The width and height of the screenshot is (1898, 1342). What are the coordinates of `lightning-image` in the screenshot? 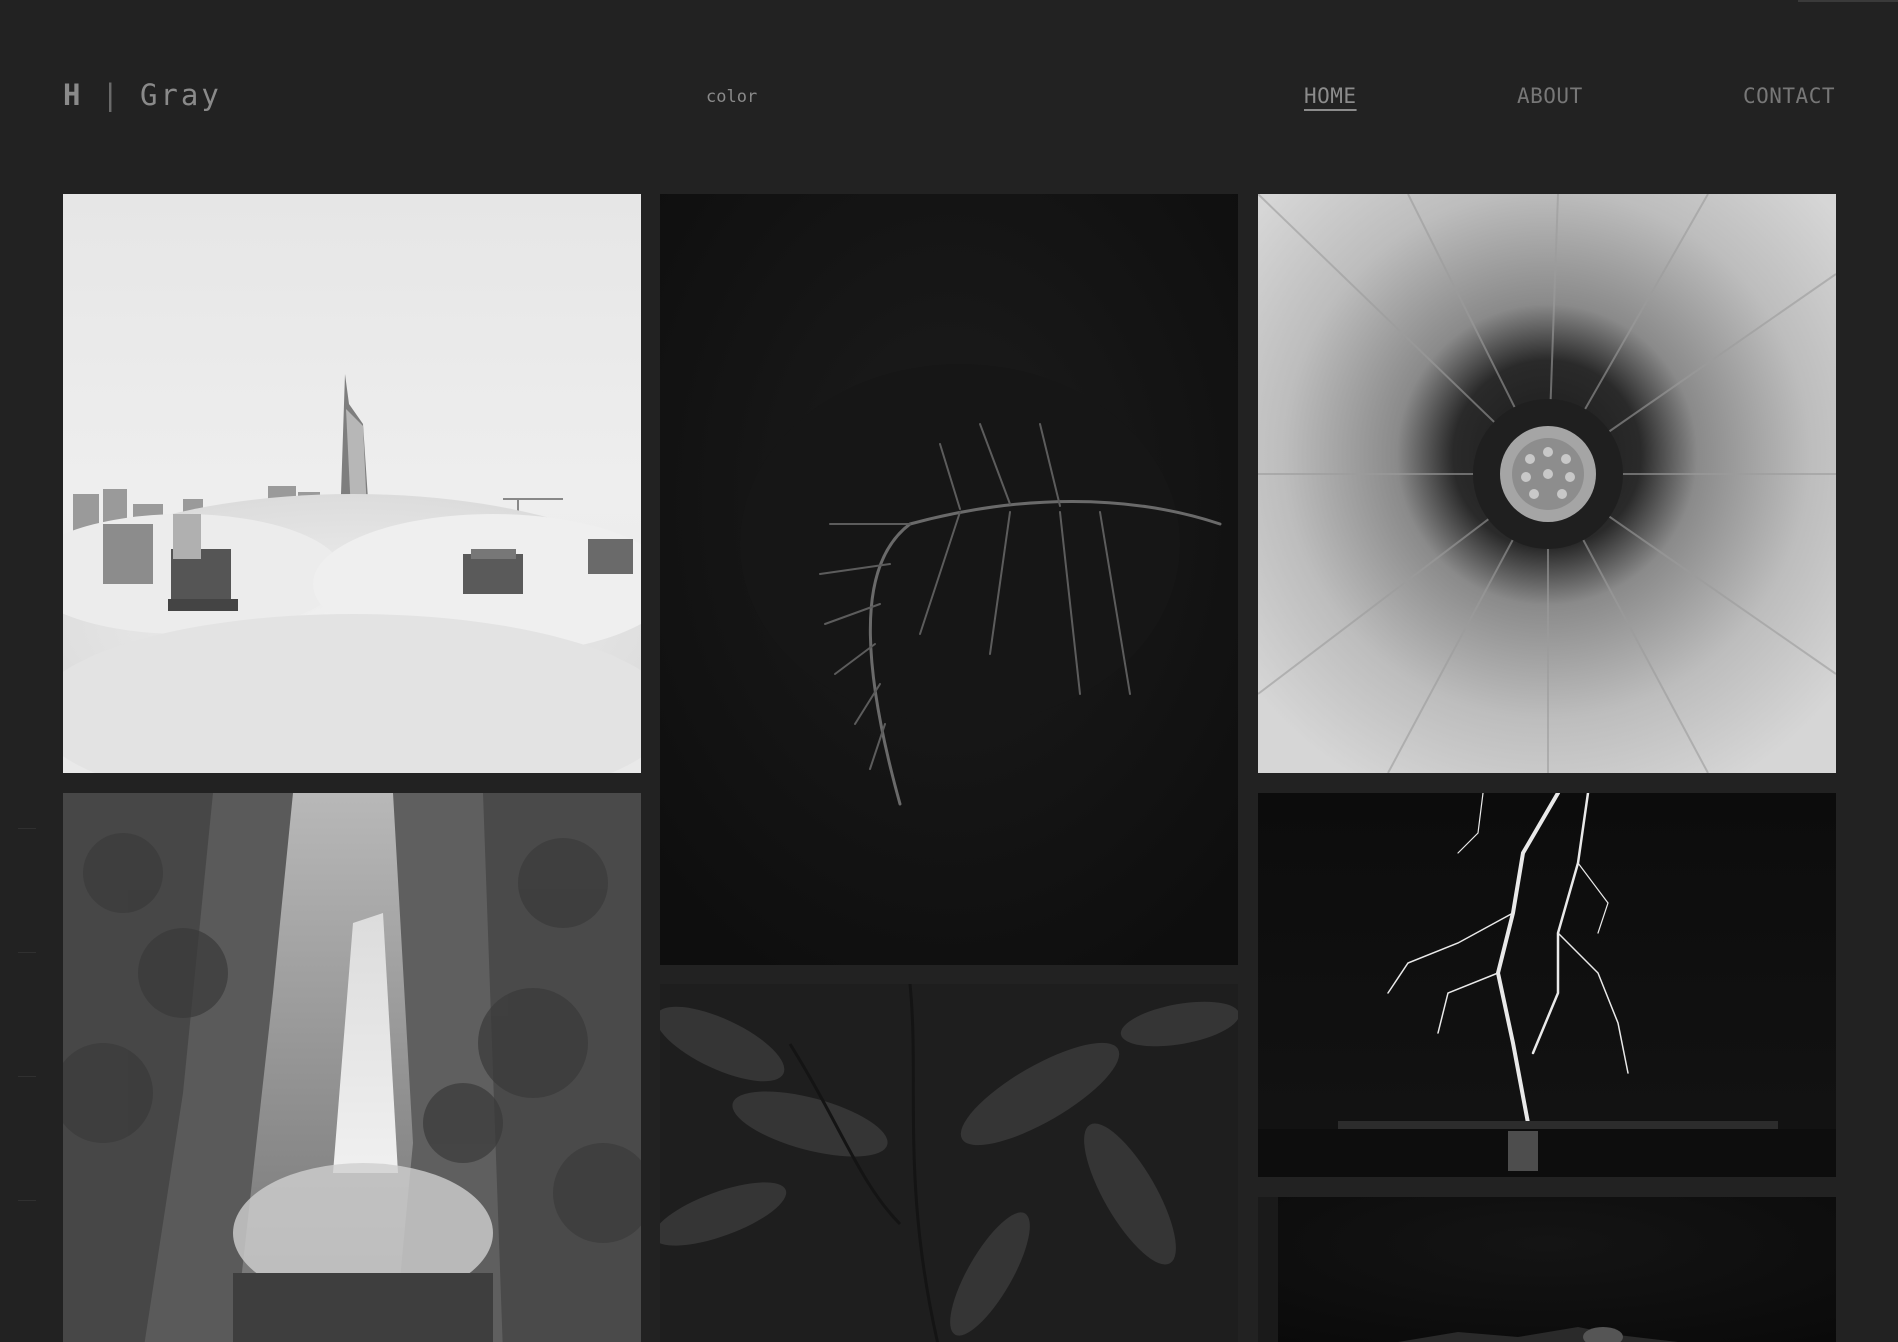 It's located at (1547, 985).